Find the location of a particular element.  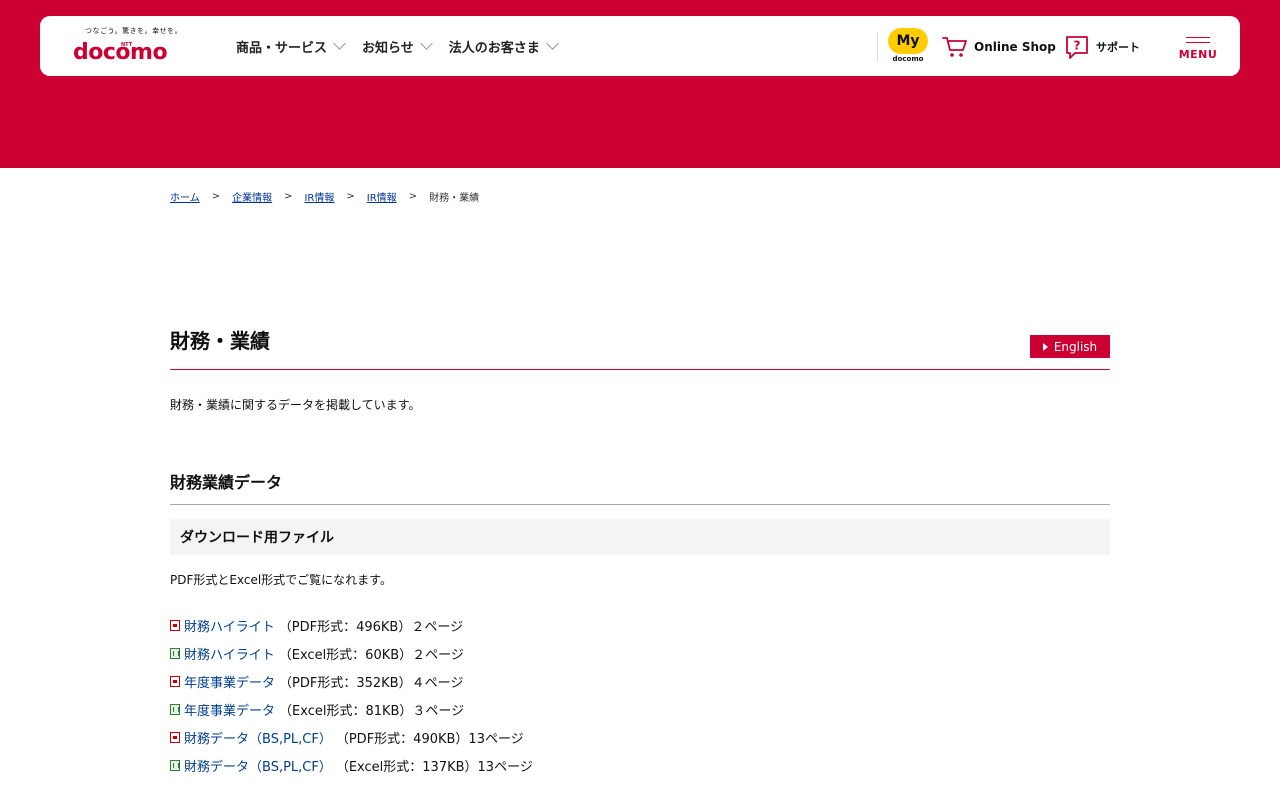

english-button: English is located at coordinates (1070, 346).